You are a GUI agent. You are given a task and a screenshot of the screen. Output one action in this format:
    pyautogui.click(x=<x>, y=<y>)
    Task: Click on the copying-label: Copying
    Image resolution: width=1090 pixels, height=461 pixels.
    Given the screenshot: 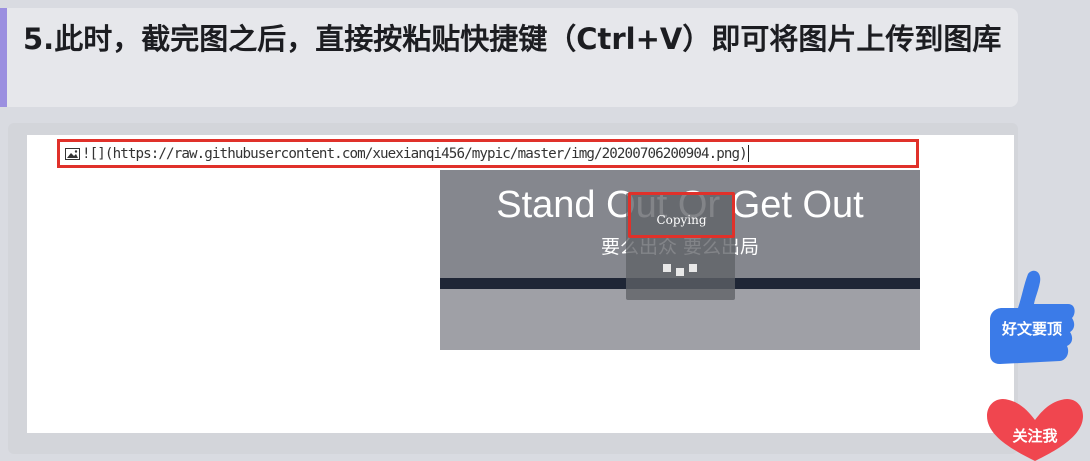 What is the action you would take?
    pyautogui.click(x=681, y=220)
    